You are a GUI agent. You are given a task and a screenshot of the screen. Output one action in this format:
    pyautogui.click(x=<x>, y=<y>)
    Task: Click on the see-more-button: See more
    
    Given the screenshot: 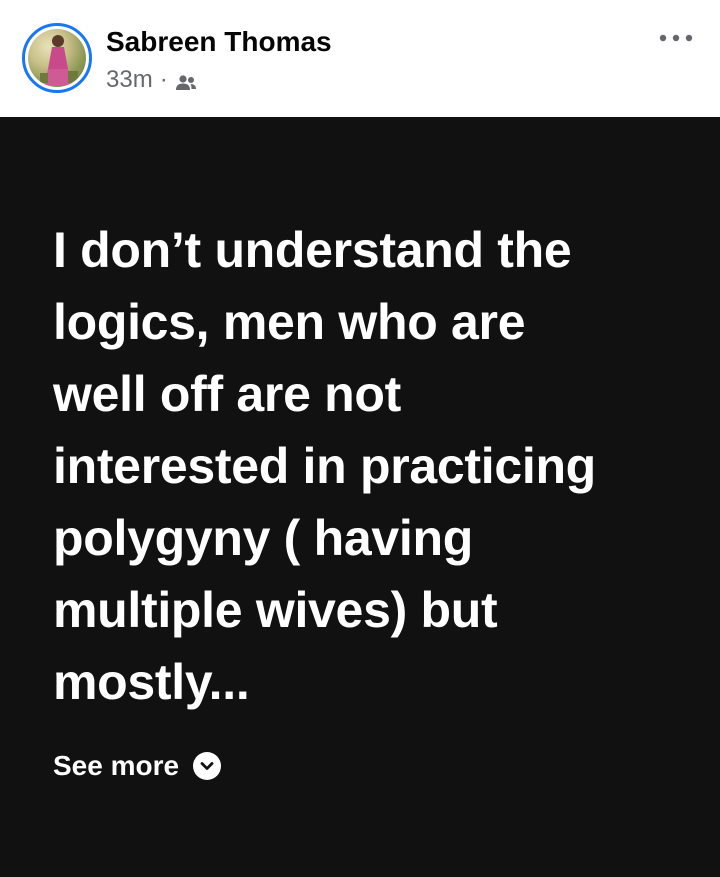 What is the action you would take?
    pyautogui.click(x=137, y=766)
    